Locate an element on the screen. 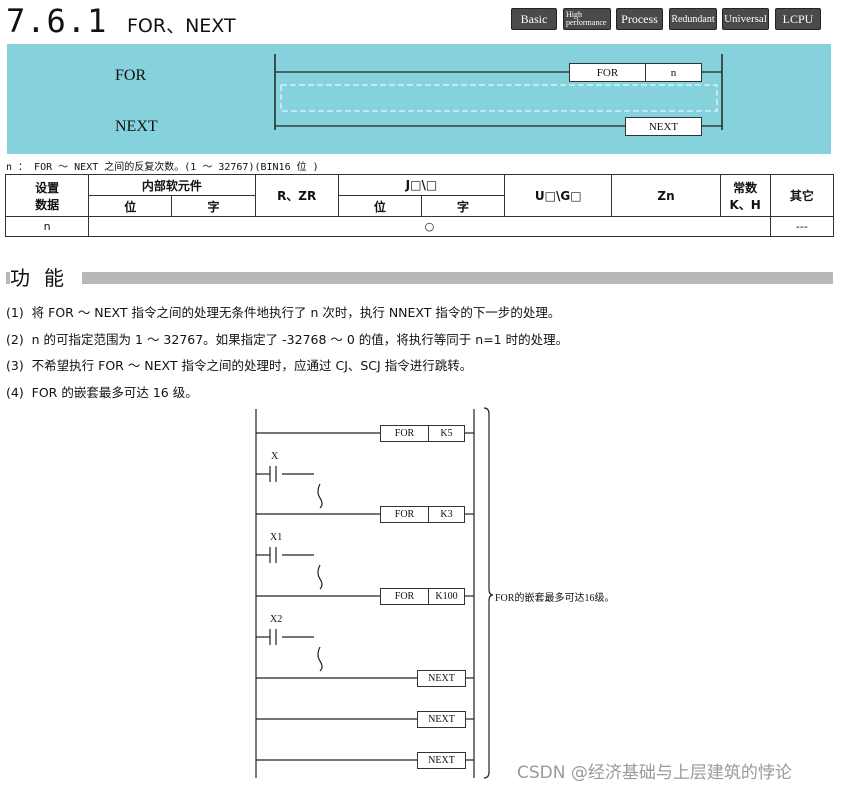  nest-next-box-3: NEXT is located at coordinates (441, 760).